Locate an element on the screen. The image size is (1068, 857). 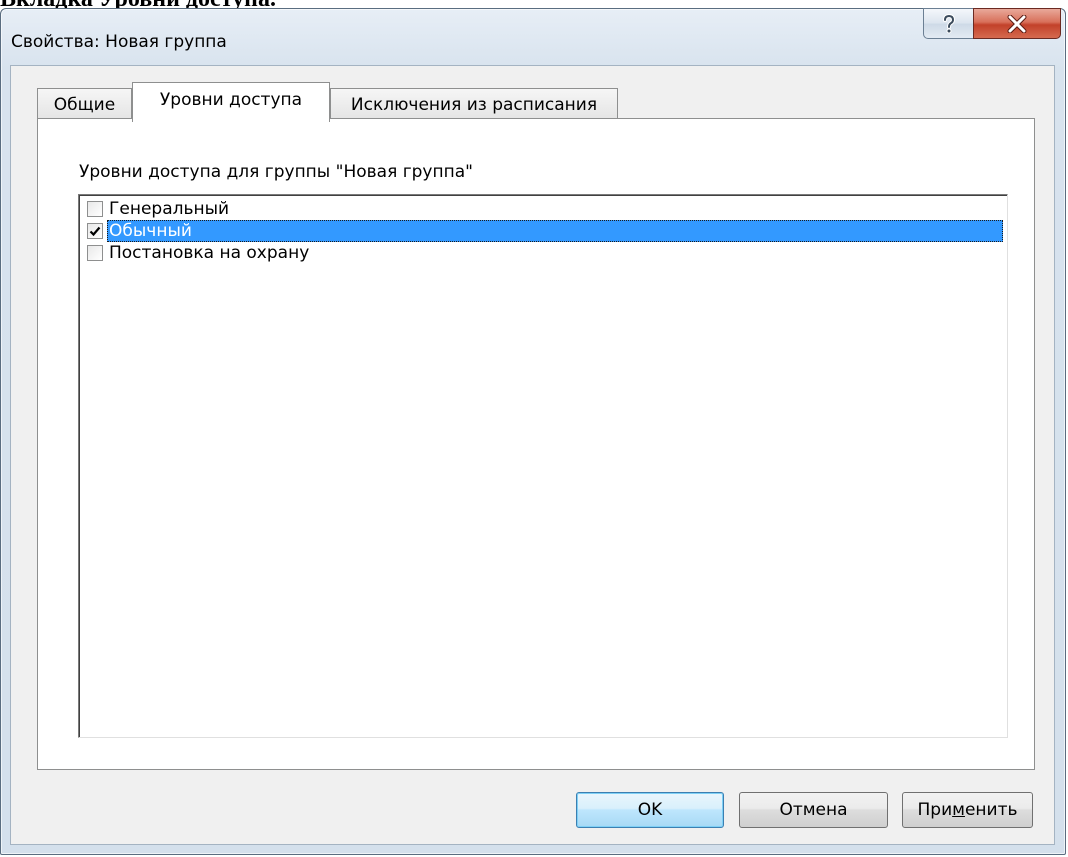
caption-buttons is located at coordinates (992, 23).